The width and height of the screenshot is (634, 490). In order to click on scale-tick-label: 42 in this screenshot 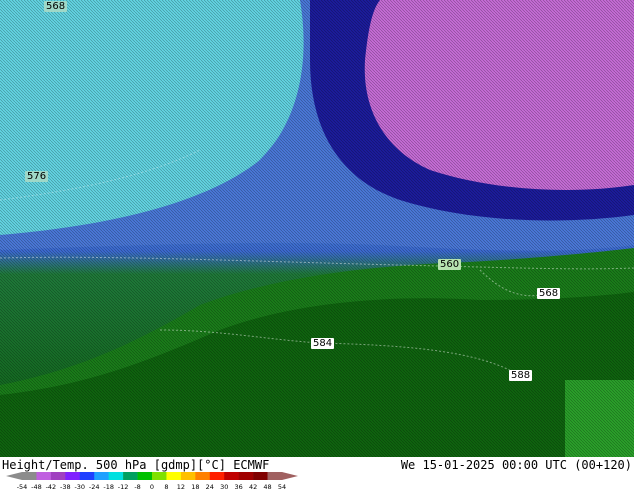, I will do `click(253, 486)`.